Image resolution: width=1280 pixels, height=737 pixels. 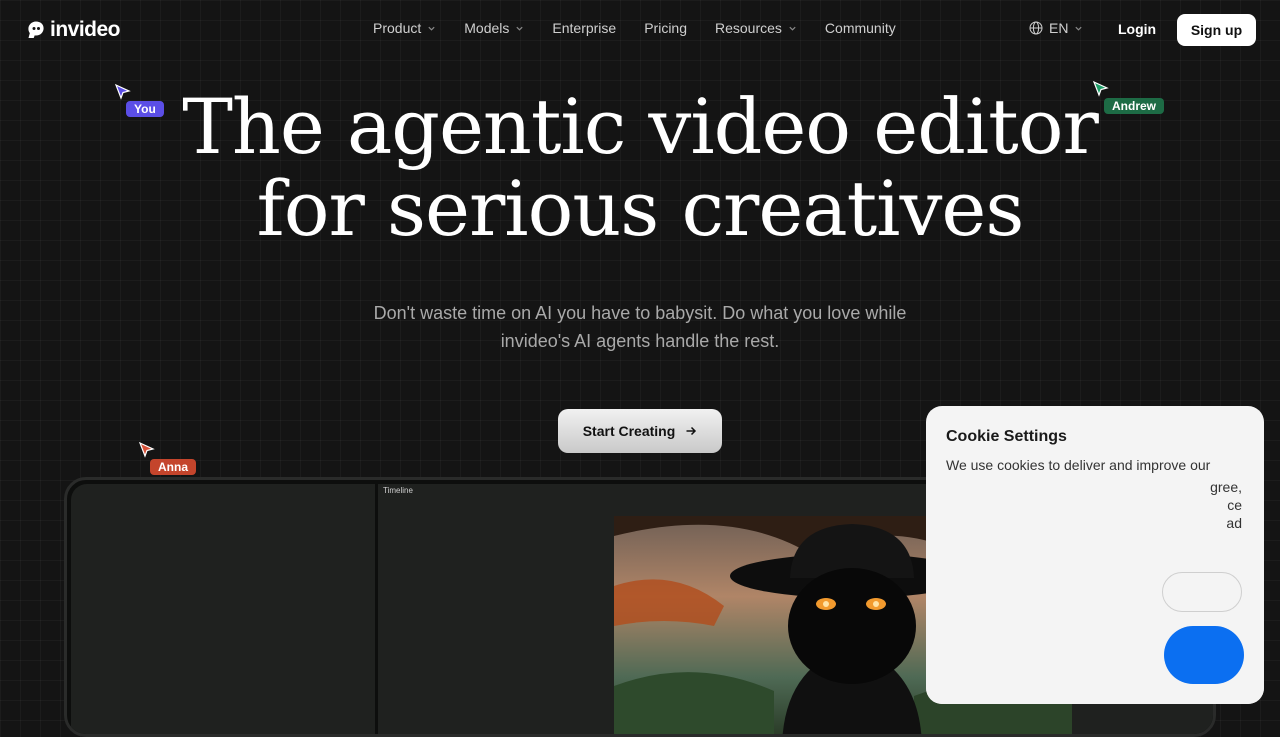 I want to click on nav-item-resources: Resources, so click(x=756, y=28).